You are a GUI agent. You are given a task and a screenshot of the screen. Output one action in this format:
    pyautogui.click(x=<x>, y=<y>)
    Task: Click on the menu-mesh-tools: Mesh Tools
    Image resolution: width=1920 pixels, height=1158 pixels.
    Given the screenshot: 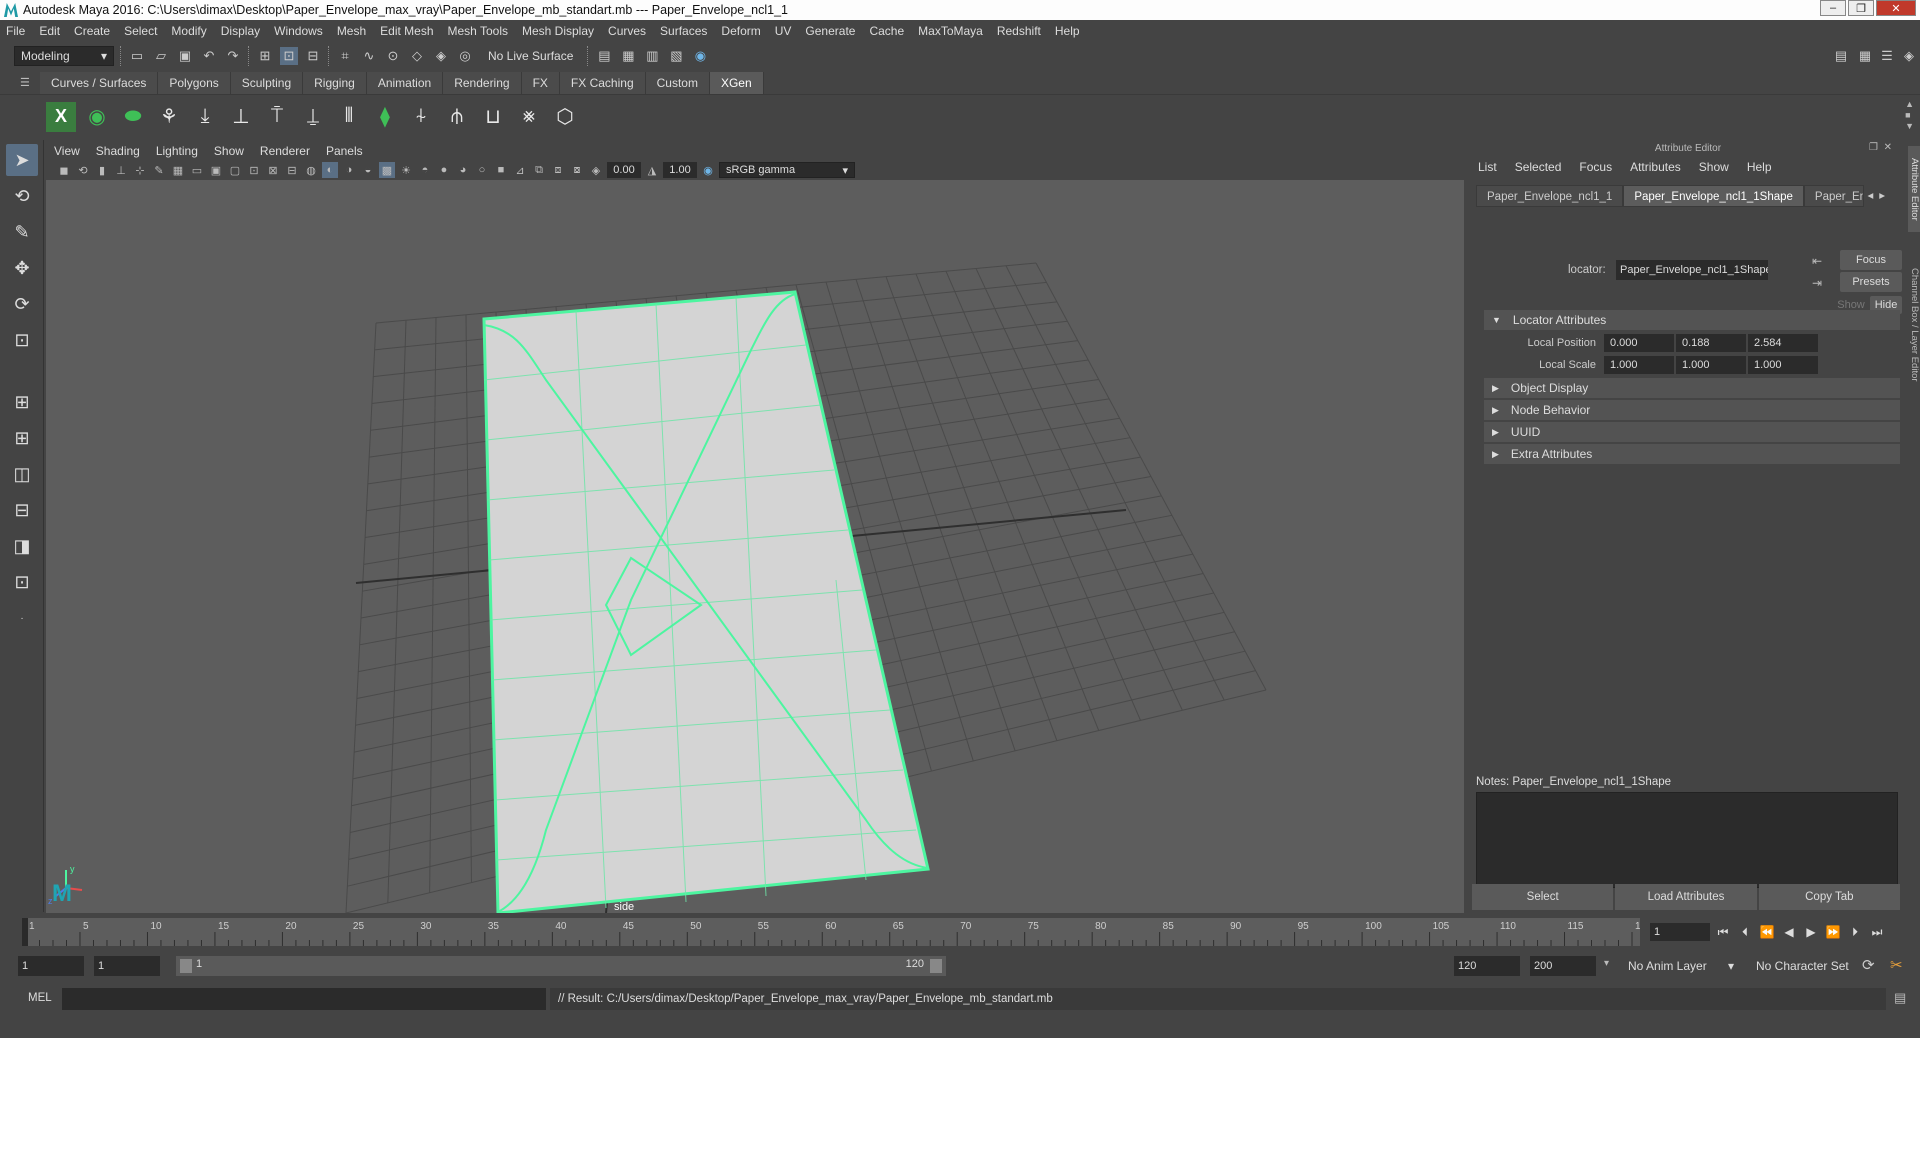 What is the action you would take?
    pyautogui.click(x=478, y=31)
    